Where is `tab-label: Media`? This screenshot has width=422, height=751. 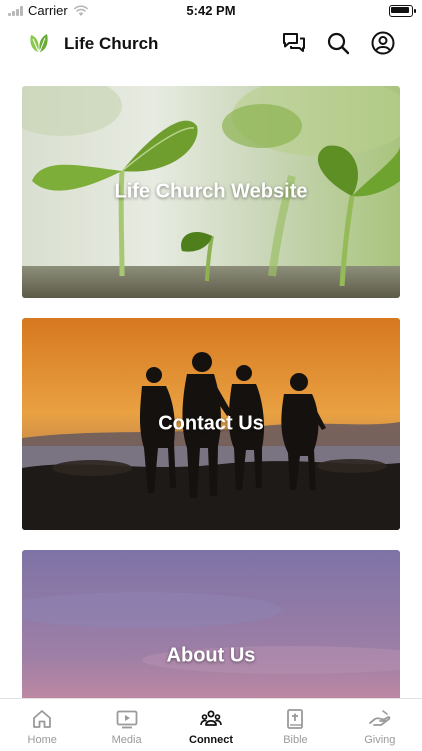 tab-label: Media is located at coordinates (126, 740).